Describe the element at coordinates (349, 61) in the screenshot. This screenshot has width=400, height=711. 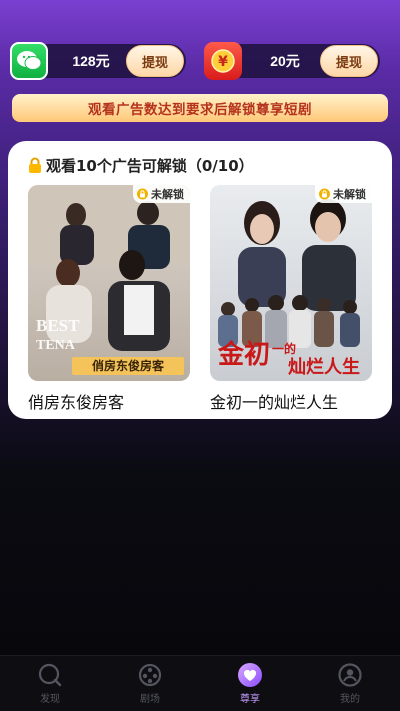
I see `cash-withdraw-button: 提现` at that location.